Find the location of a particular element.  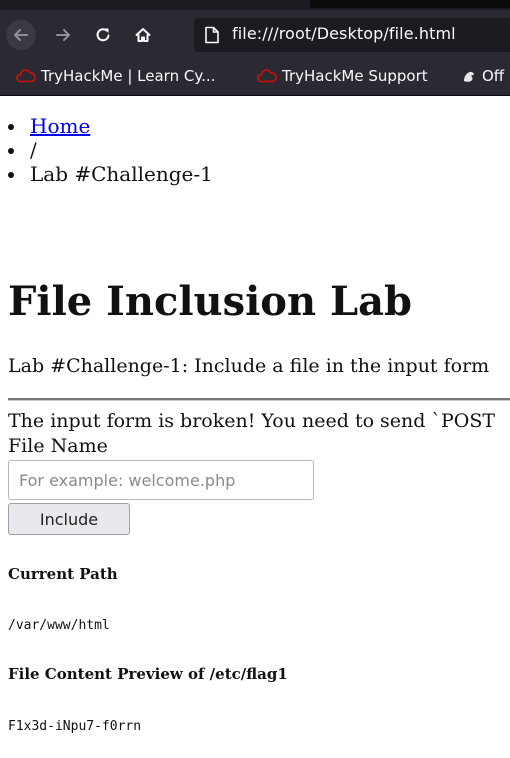

bookmark-tryhackme-support: TryHackMe Support is located at coordinates (342, 76).